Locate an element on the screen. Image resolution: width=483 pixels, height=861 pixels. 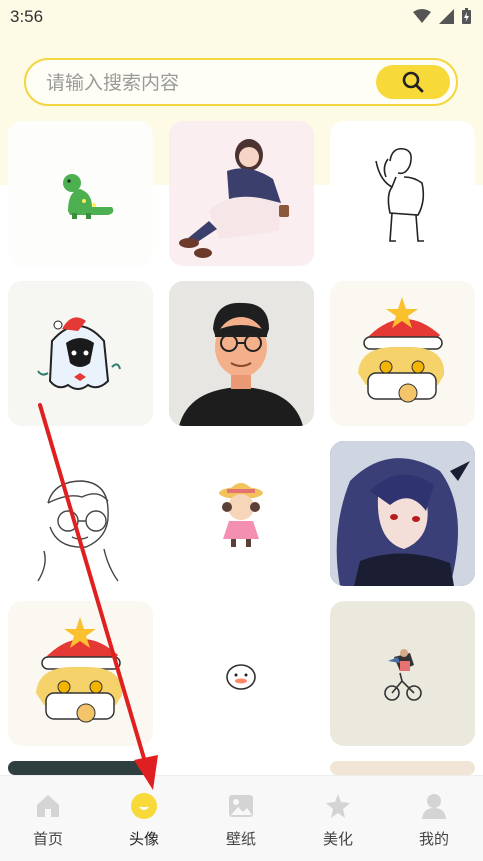
search-bar is located at coordinates (241, 82).